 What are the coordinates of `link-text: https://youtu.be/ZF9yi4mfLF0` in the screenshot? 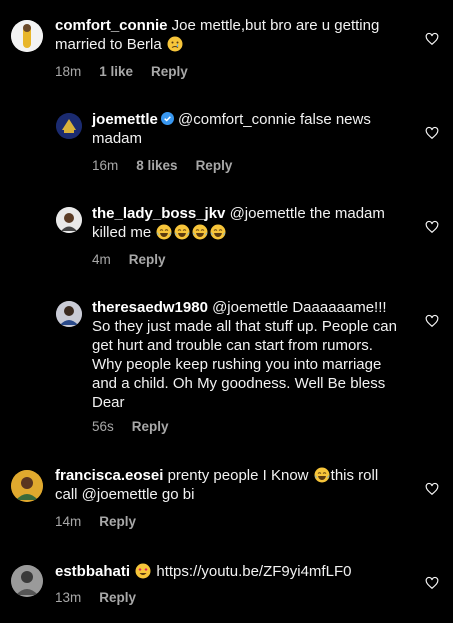 It's located at (251, 571).